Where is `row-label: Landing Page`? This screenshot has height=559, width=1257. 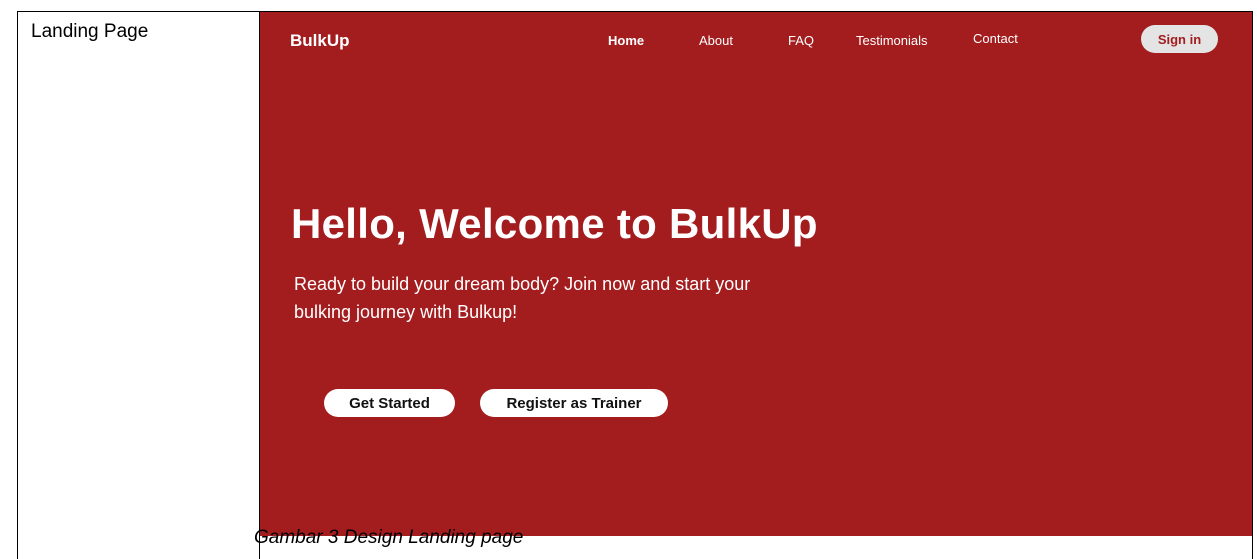 row-label: Landing Page is located at coordinates (90, 31).